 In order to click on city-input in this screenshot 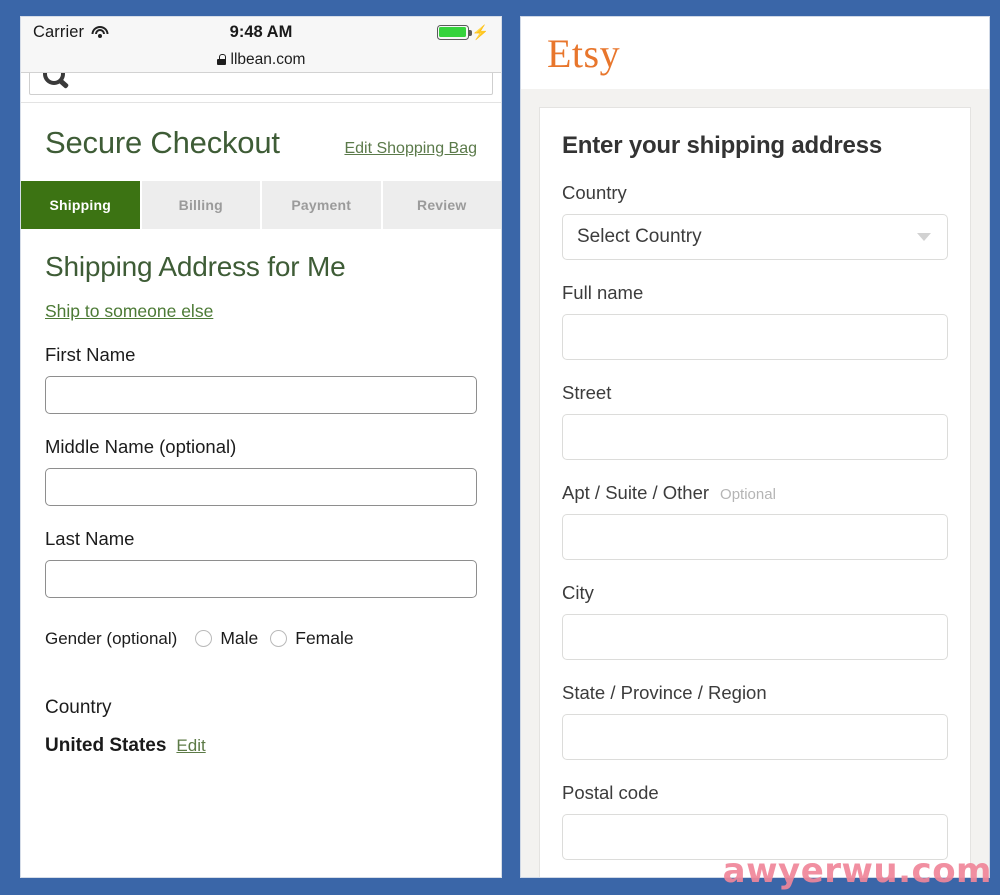, I will do `click(755, 637)`.